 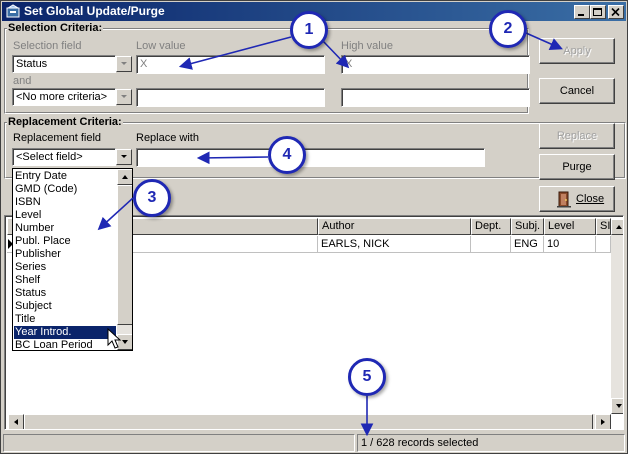 What do you see at coordinates (65, 241) in the screenshot?
I see `dropdown-option-publ-place: Publ. Place` at bounding box center [65, 241].